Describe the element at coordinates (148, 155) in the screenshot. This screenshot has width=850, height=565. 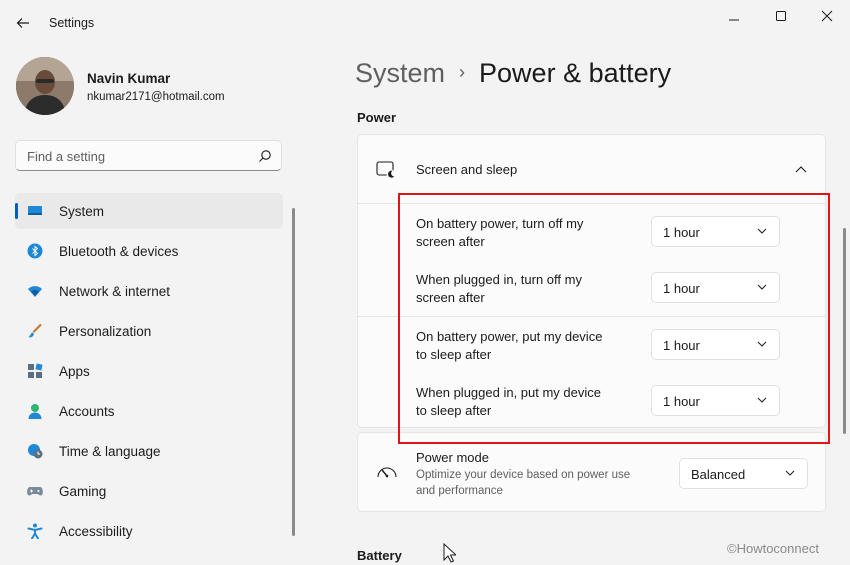
I see `search-input: Find a setting` at that location.